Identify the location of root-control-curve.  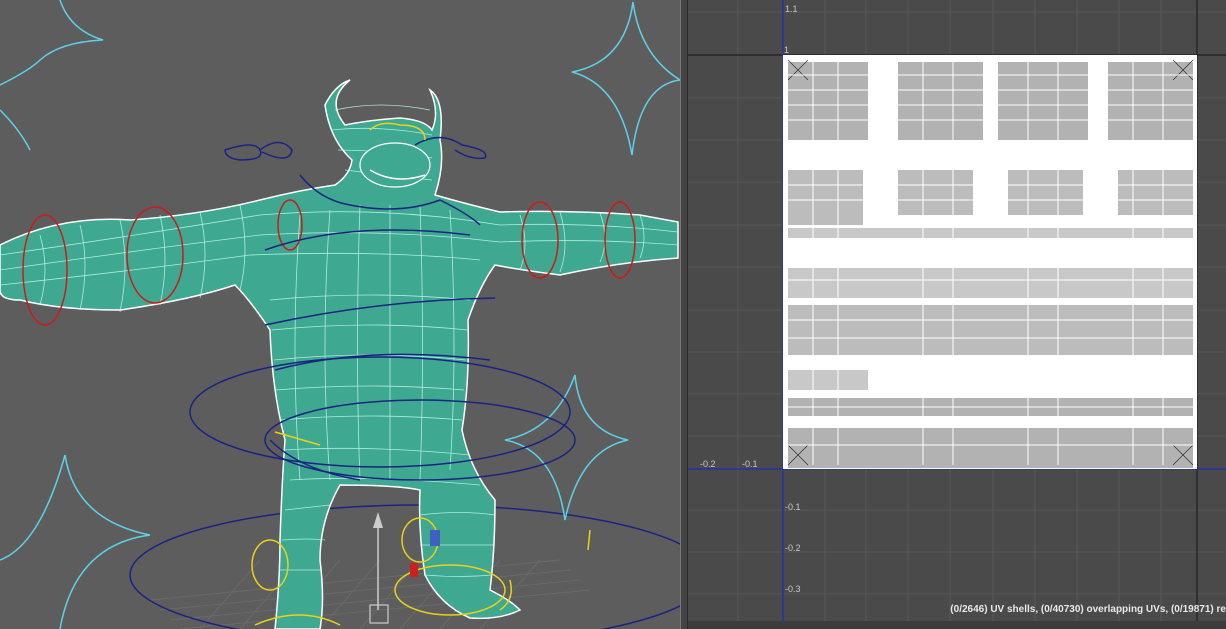
(404, 566).